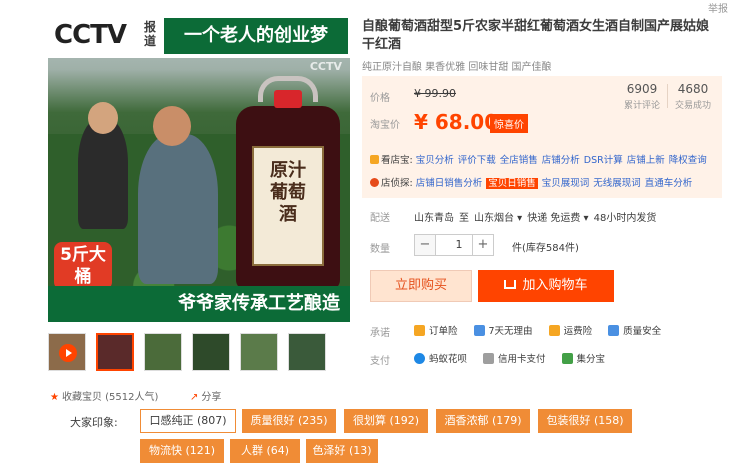  What do you see at coordinates (555, 285) in the screenshot?
I see `add-to-cart-label: 加入购物车` at bounding box center [555, 285].